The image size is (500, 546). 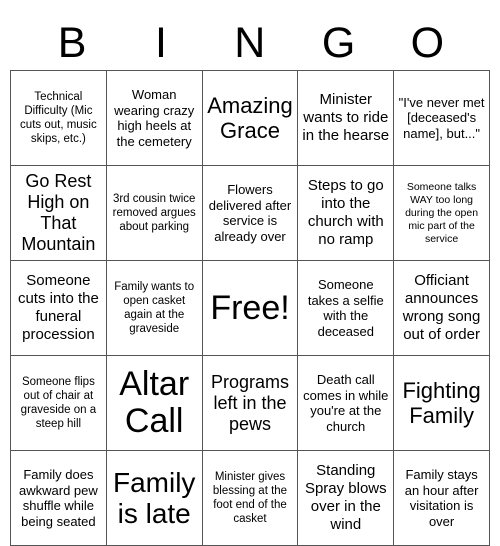 I want to click on bingo-cell-g3: Someone takes a selfie with the deceased, so click(x=346, y=308).